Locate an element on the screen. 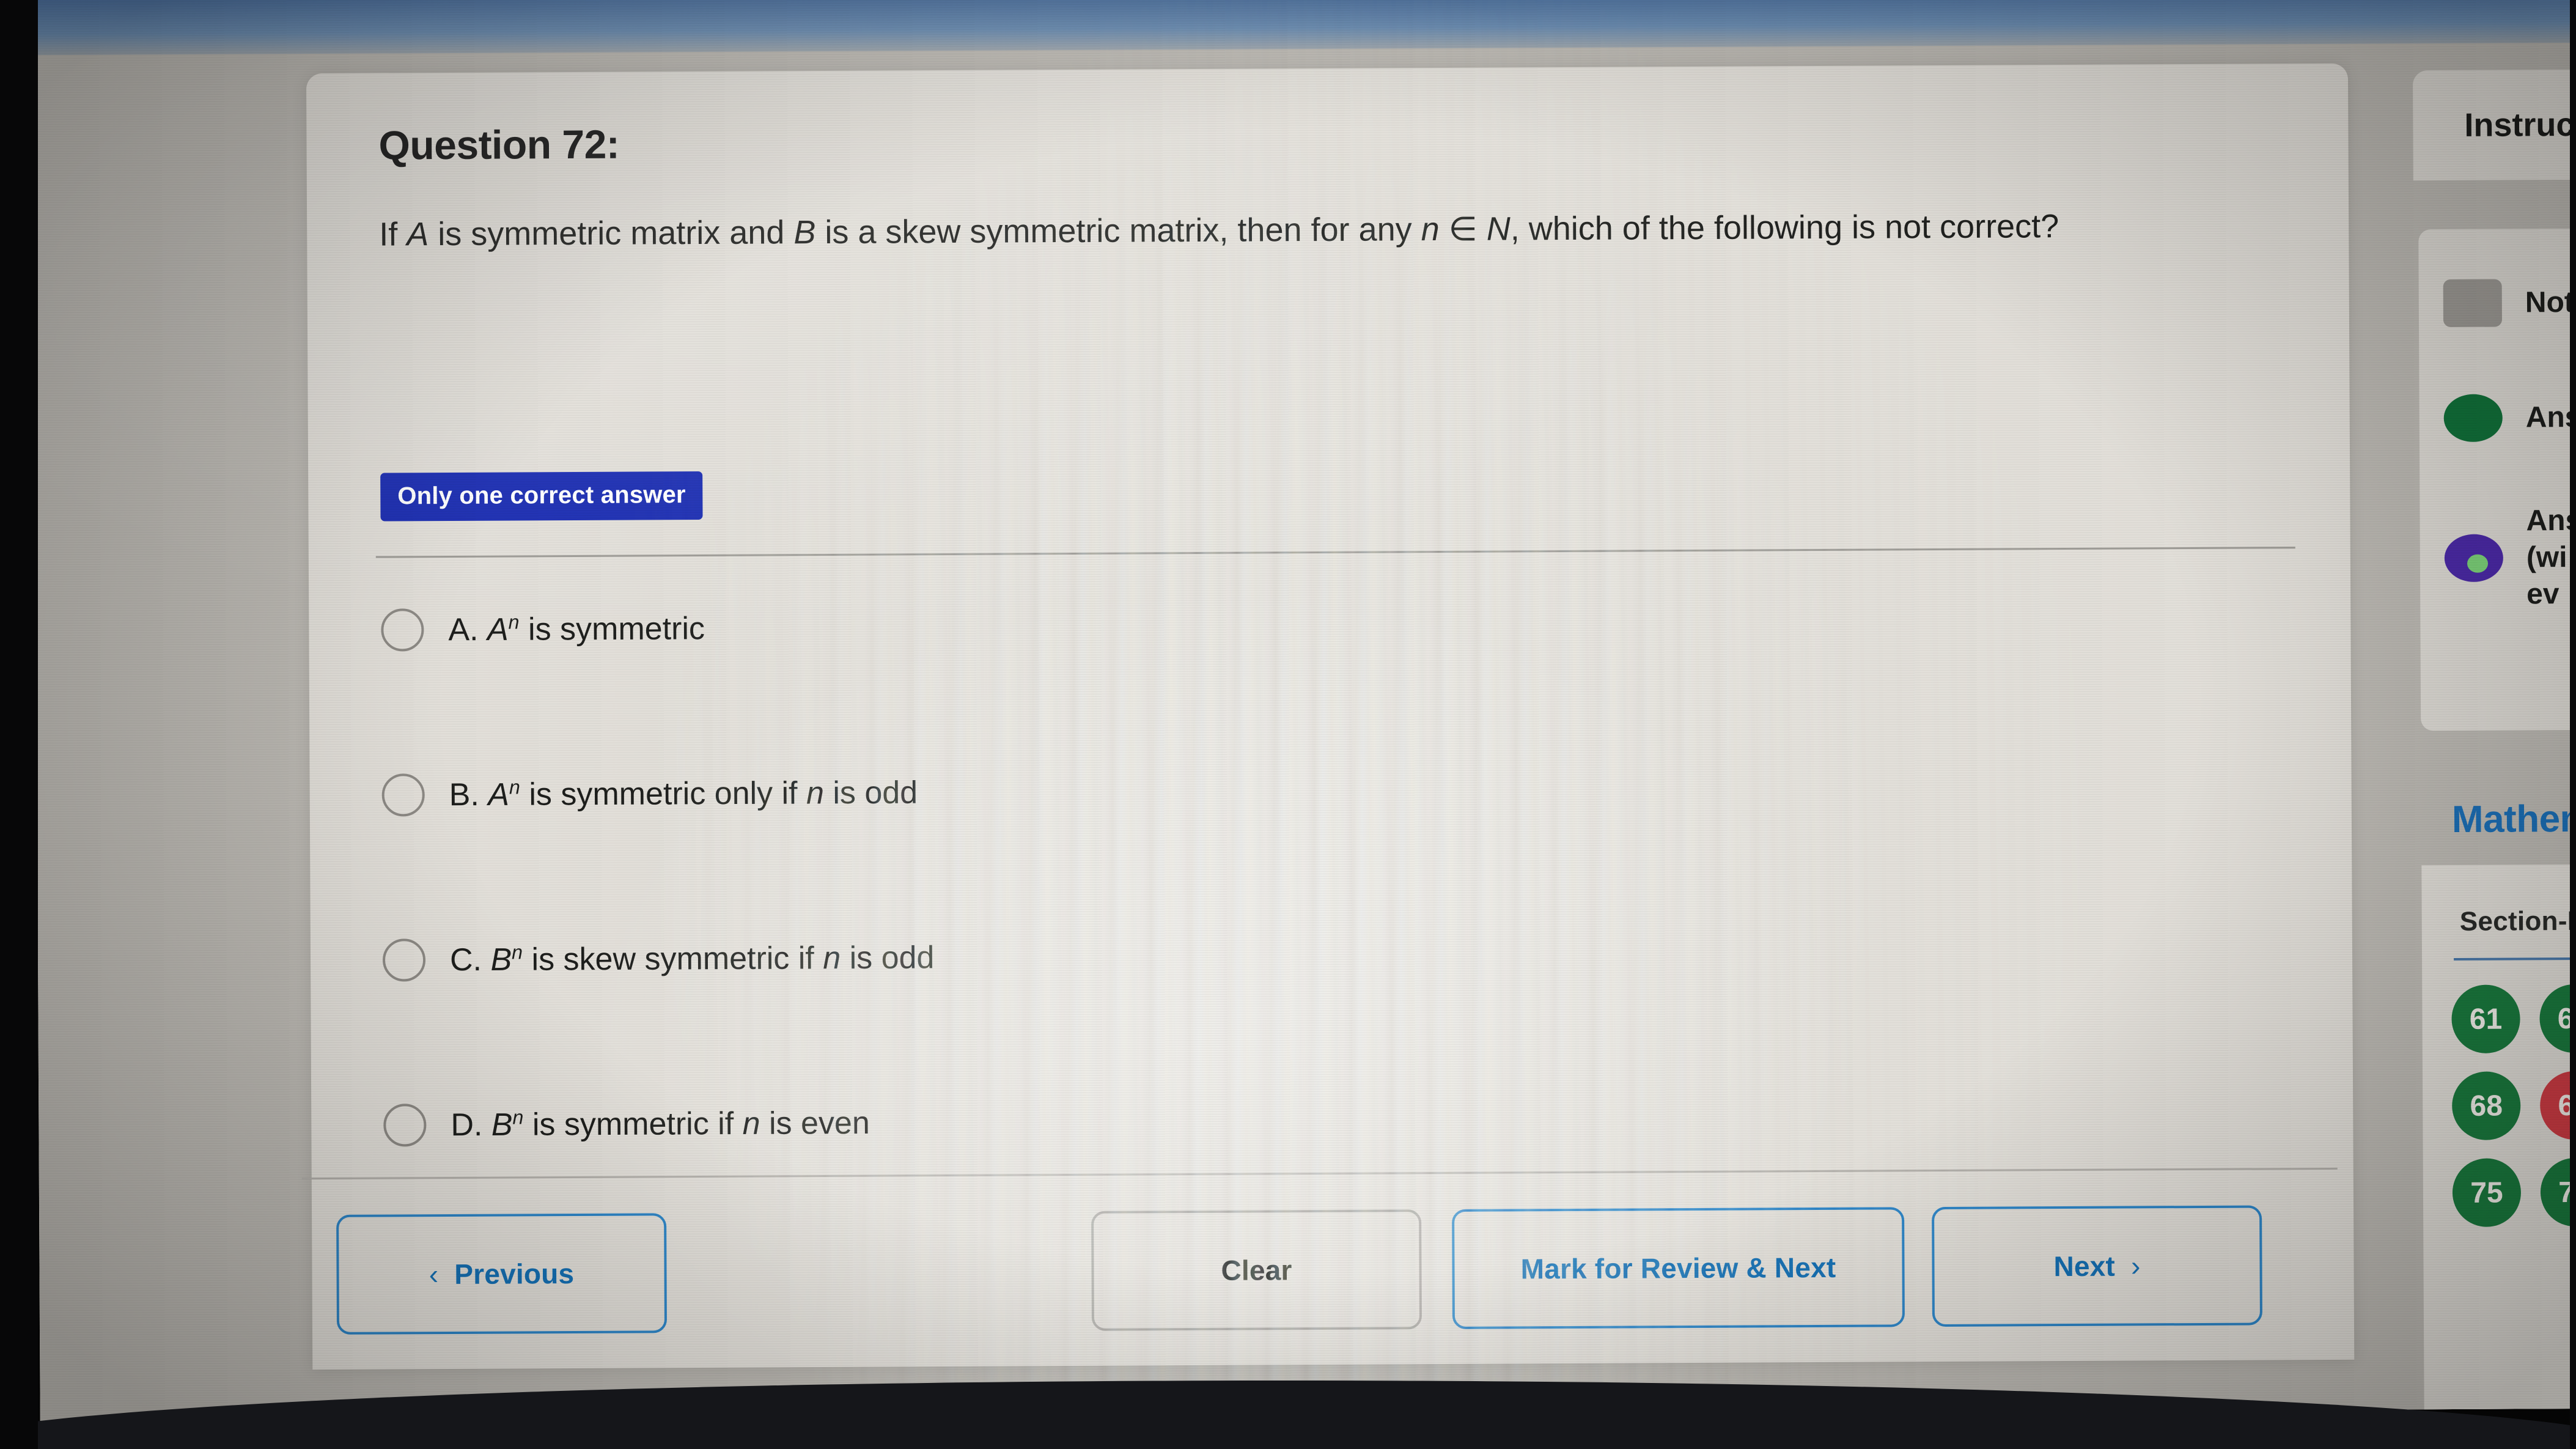  option-c-label: C. Bn is skew symmetric if n is odd is located at coordinates (692, 958).